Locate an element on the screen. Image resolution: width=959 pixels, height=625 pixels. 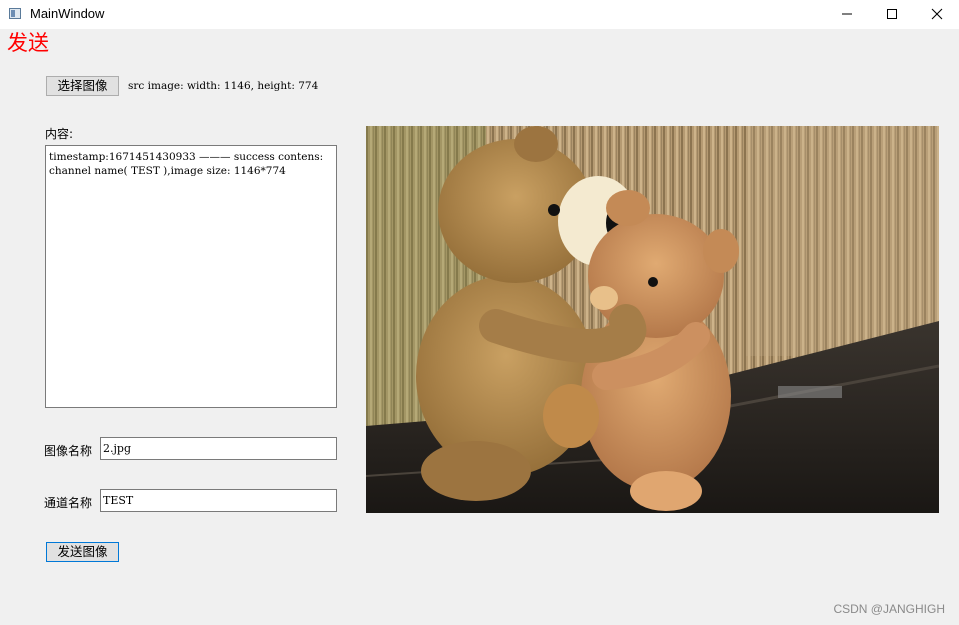
window-title: MainWindow is located at coordinates (67, 13).